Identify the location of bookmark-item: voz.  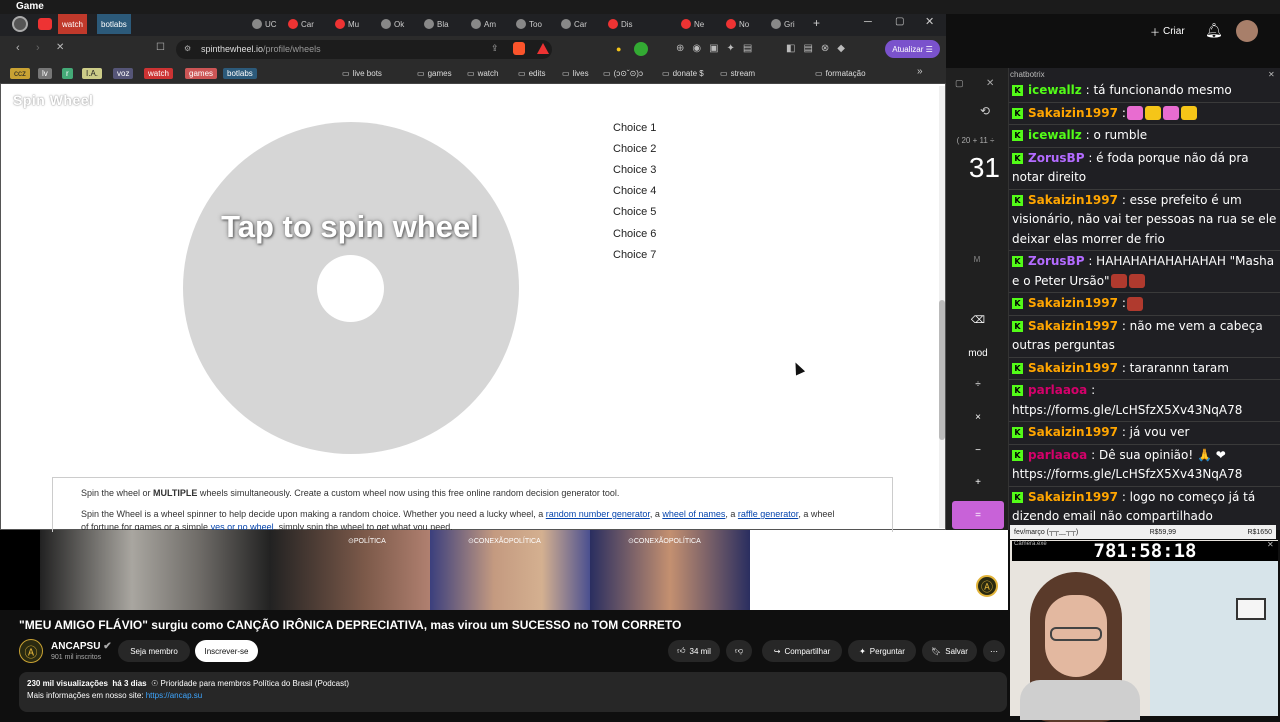
(123, 73).